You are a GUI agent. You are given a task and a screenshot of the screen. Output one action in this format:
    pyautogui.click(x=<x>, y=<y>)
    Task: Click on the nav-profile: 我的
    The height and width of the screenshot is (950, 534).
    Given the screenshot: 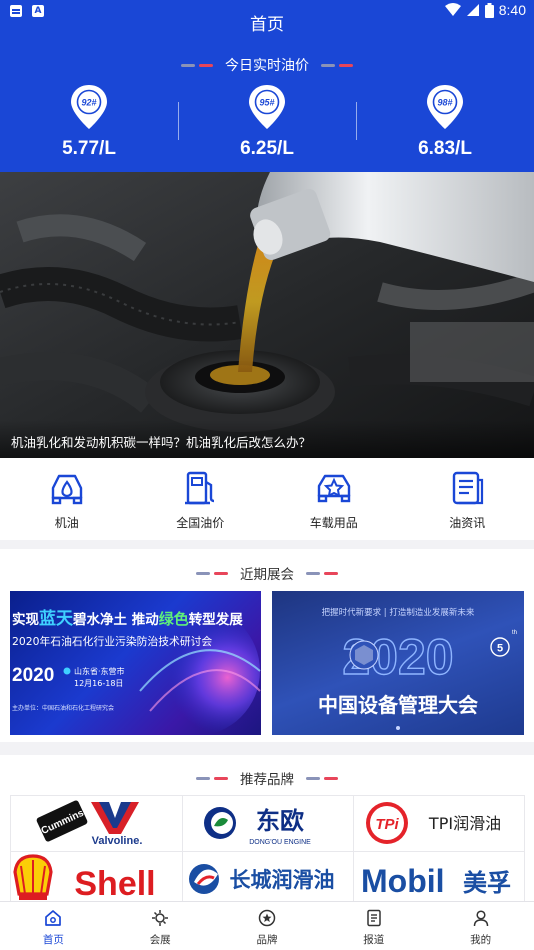 What is the action you would take?
    pyautogui.click(x=480, y=926)
    